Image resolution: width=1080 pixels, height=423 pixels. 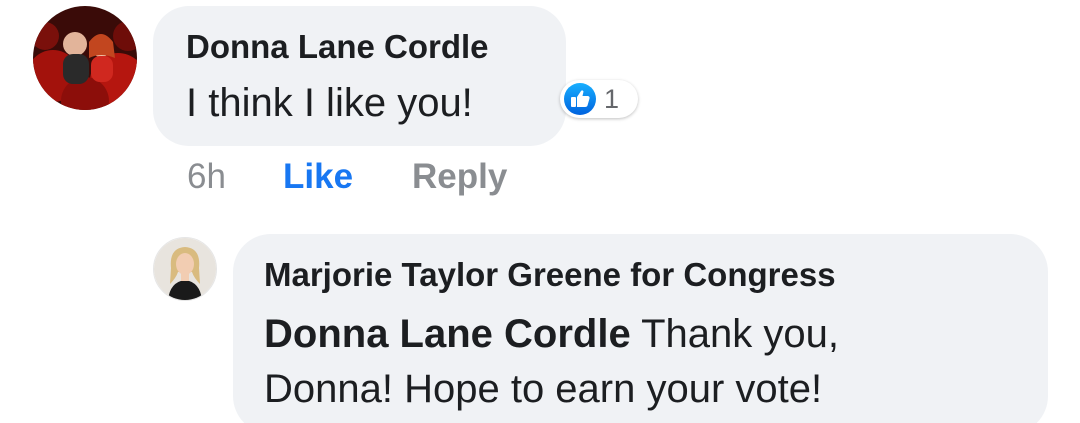 I want to click on timestamp: 6h, so click(x=206, y=177).